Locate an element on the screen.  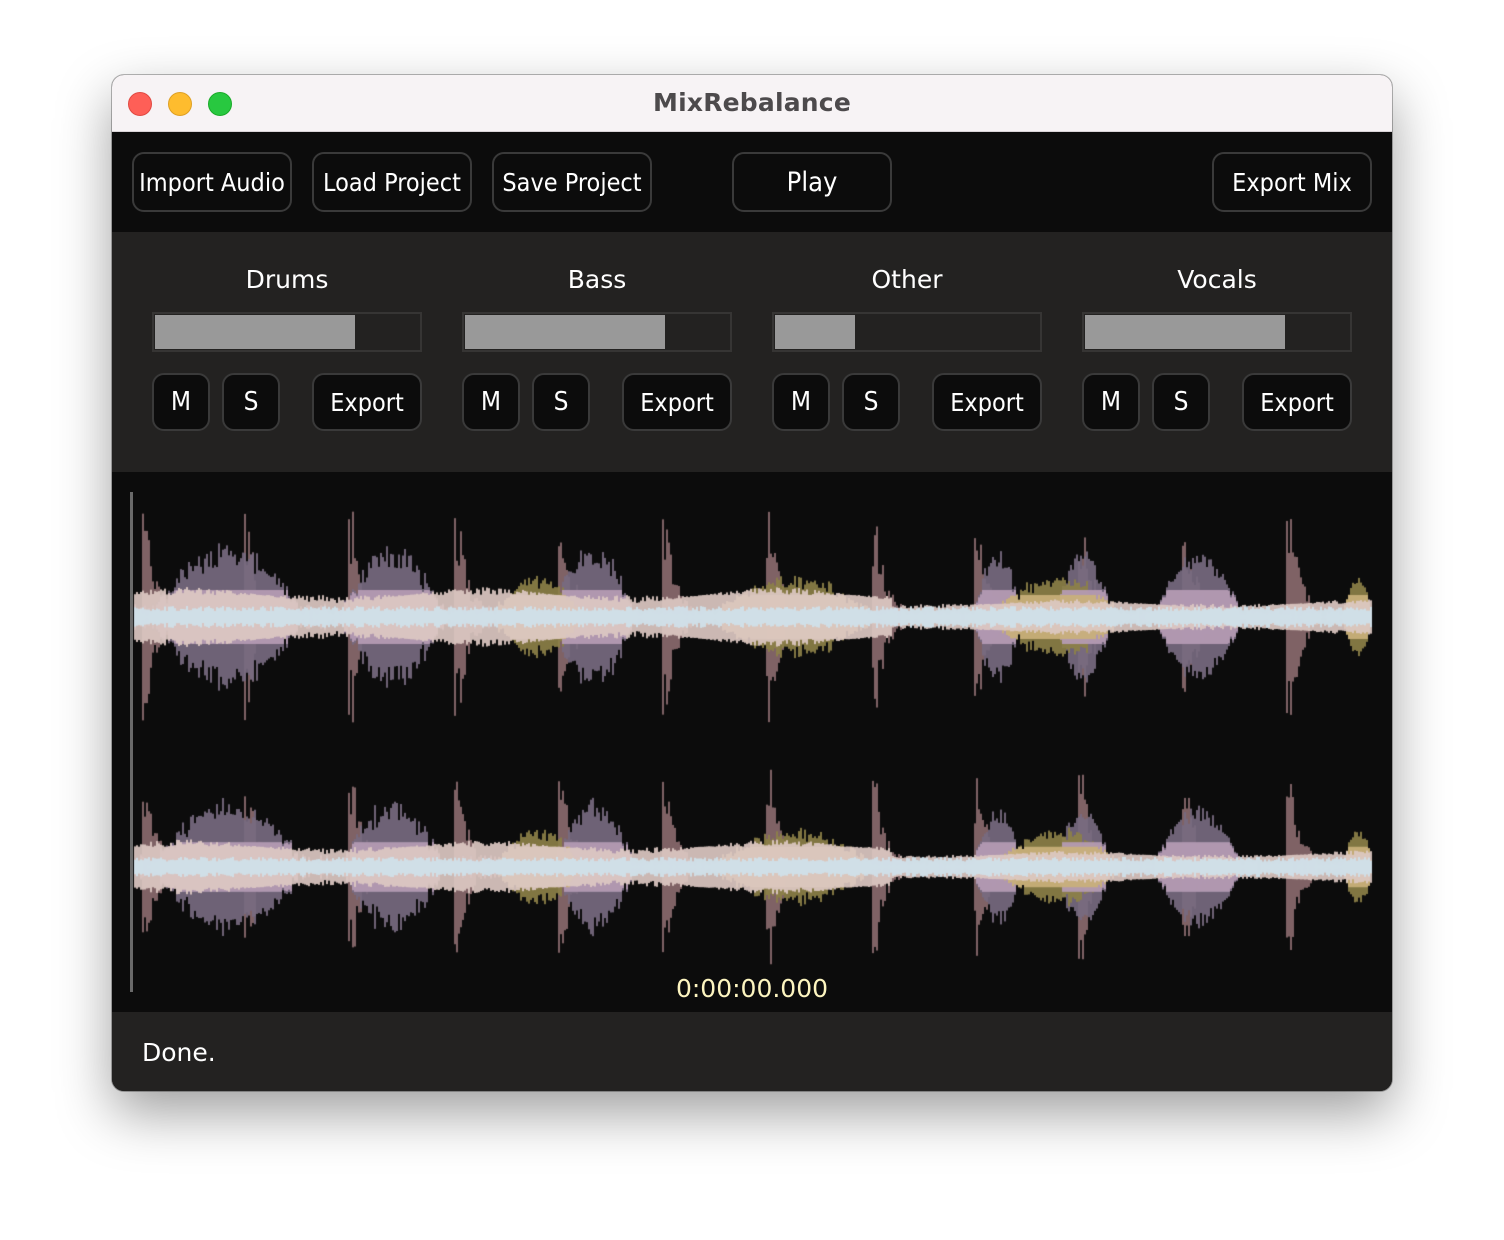
export-mix-button: Export Mix is located at coordinates (1292, 182).